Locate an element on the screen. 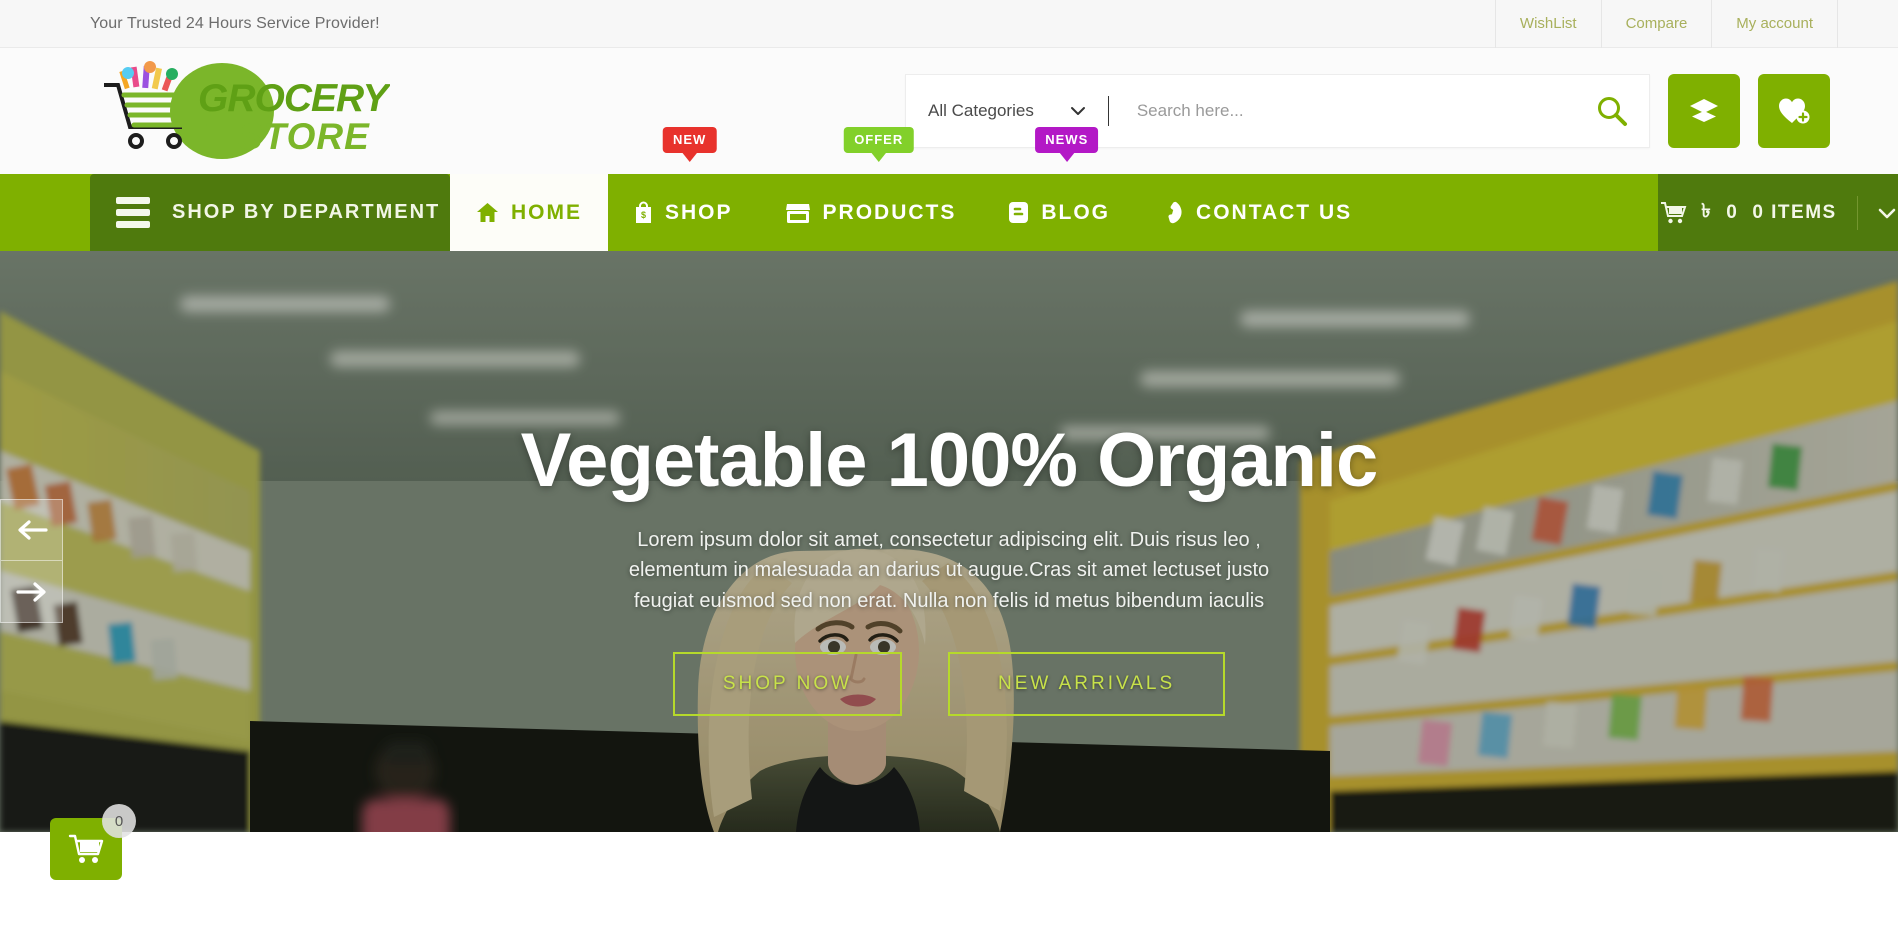 This screenshot has height=932, width=1898. top-bar-left: Your Trusted 24 Hours Service Provider! is located at coordinates (190, 24).